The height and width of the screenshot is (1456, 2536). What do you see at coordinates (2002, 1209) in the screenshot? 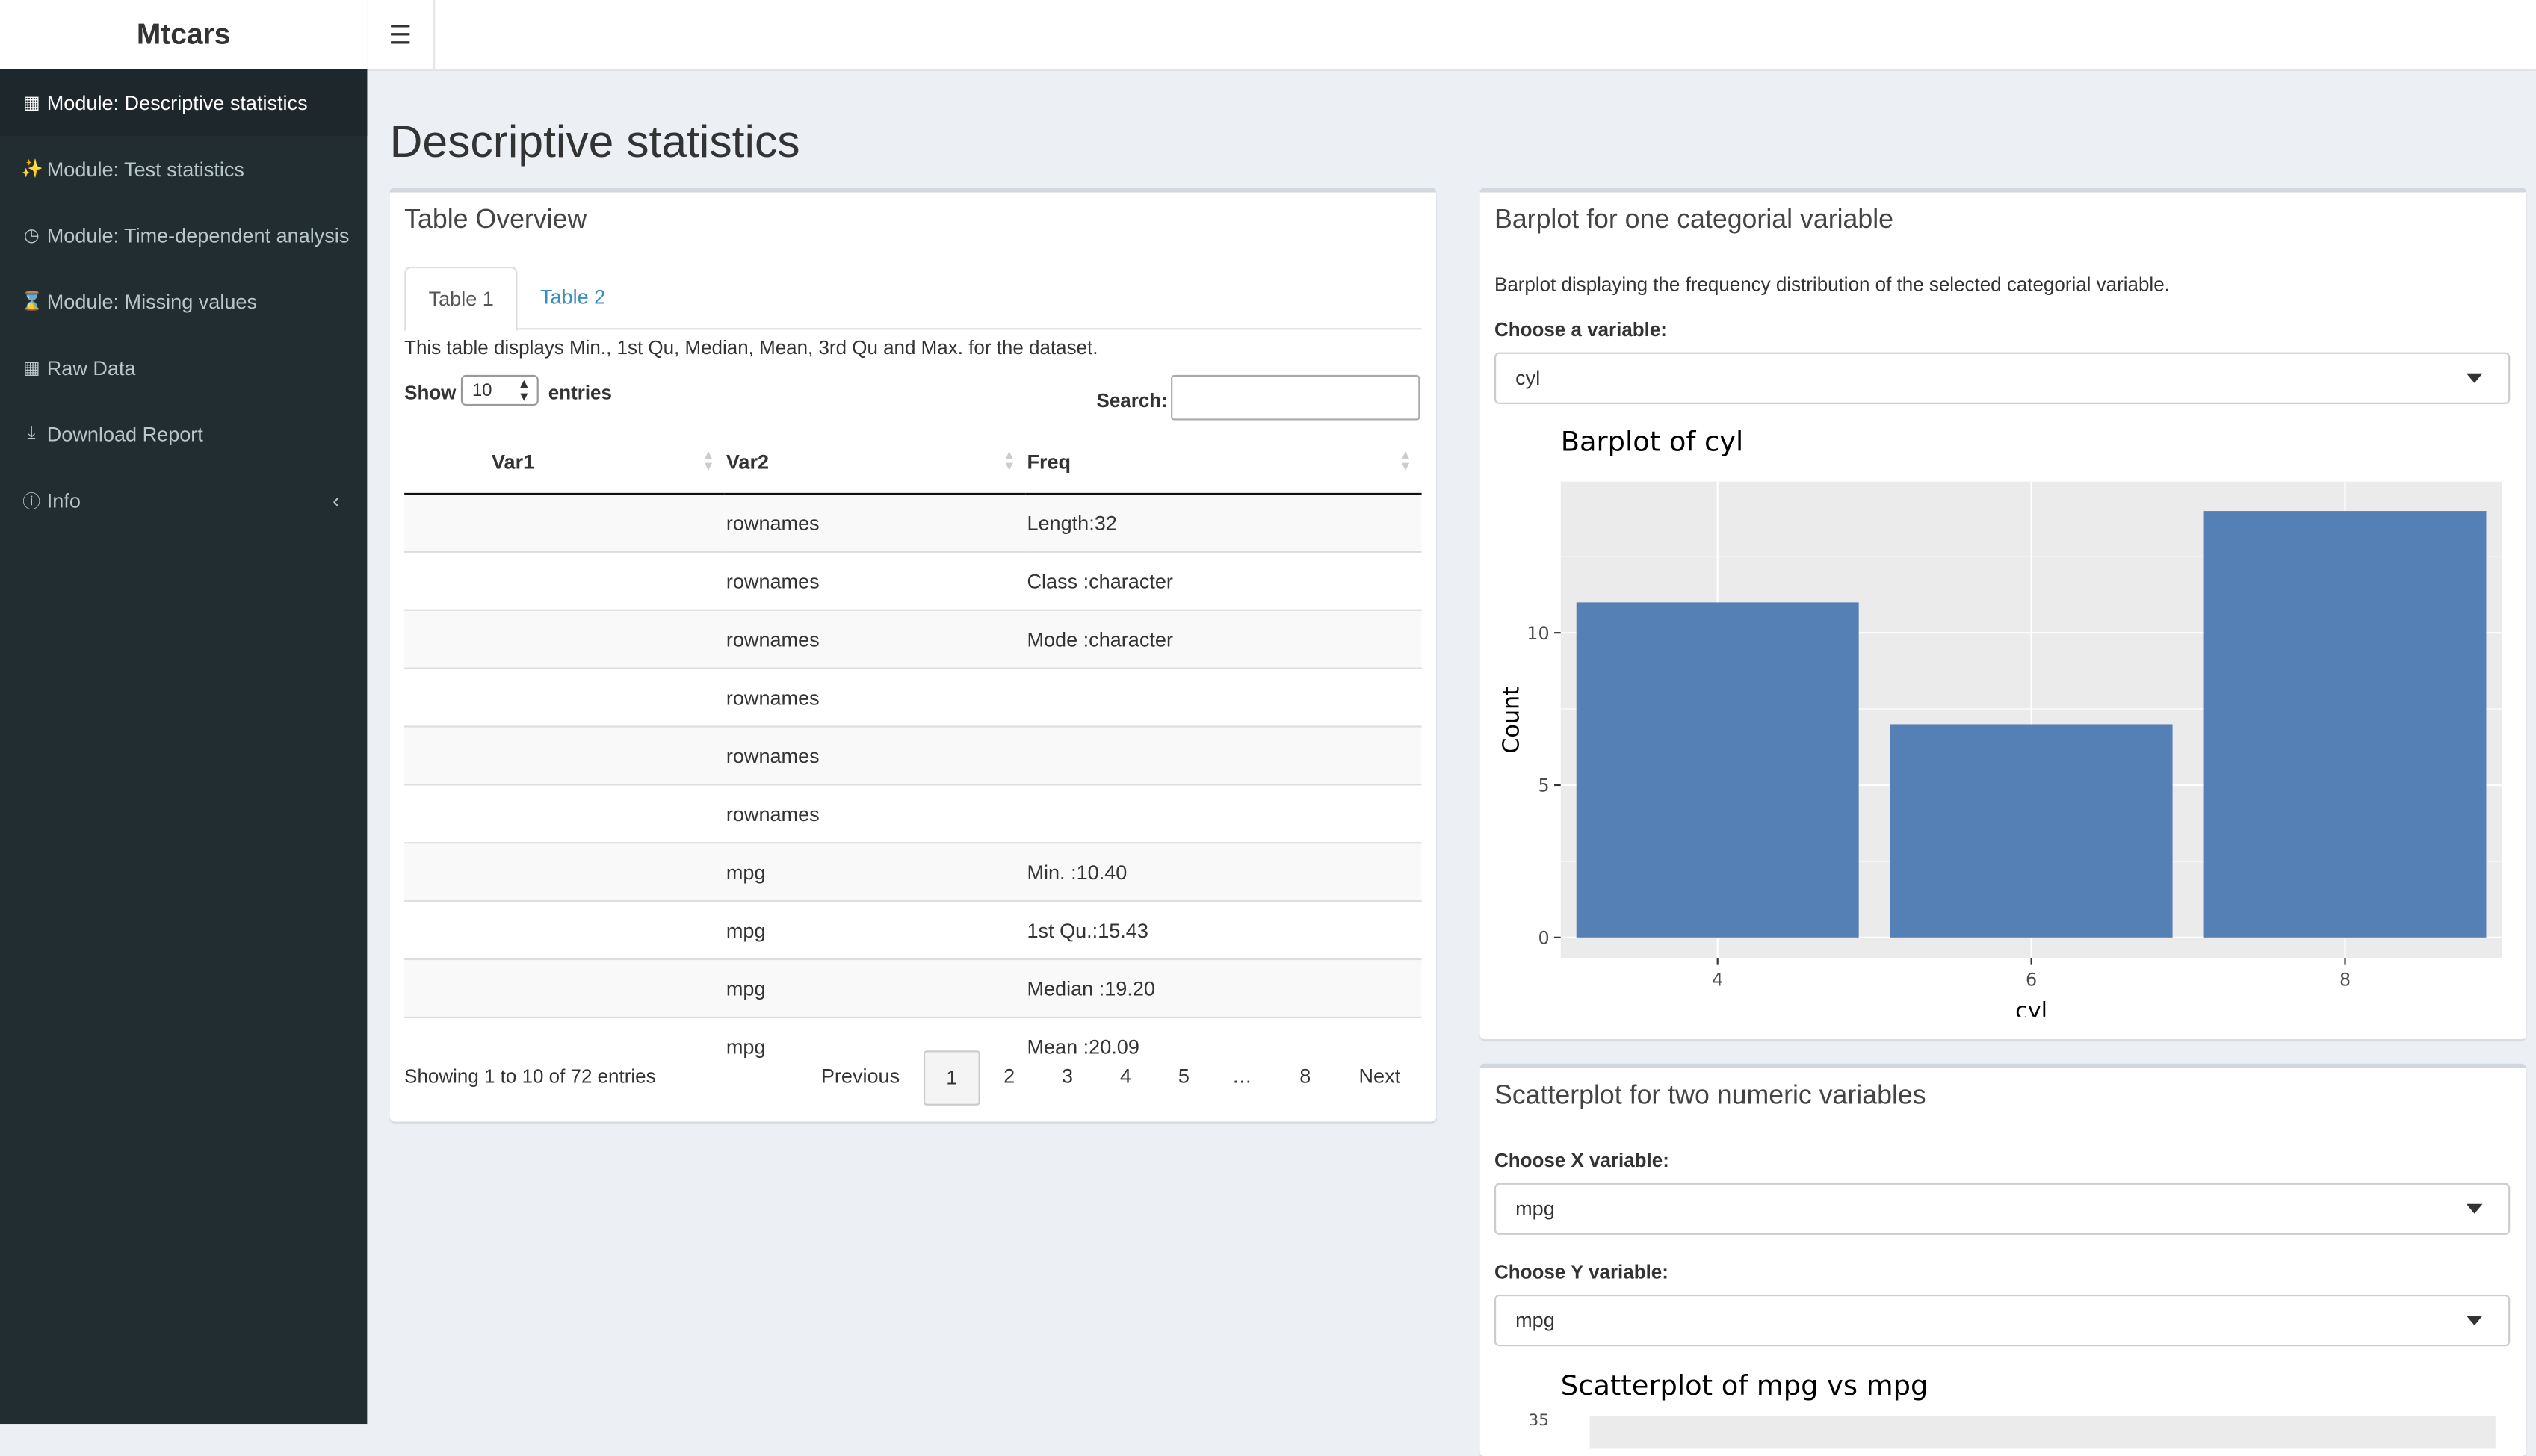
I see `x-variable-select: mpg` at bounding box center [2002, 1209].